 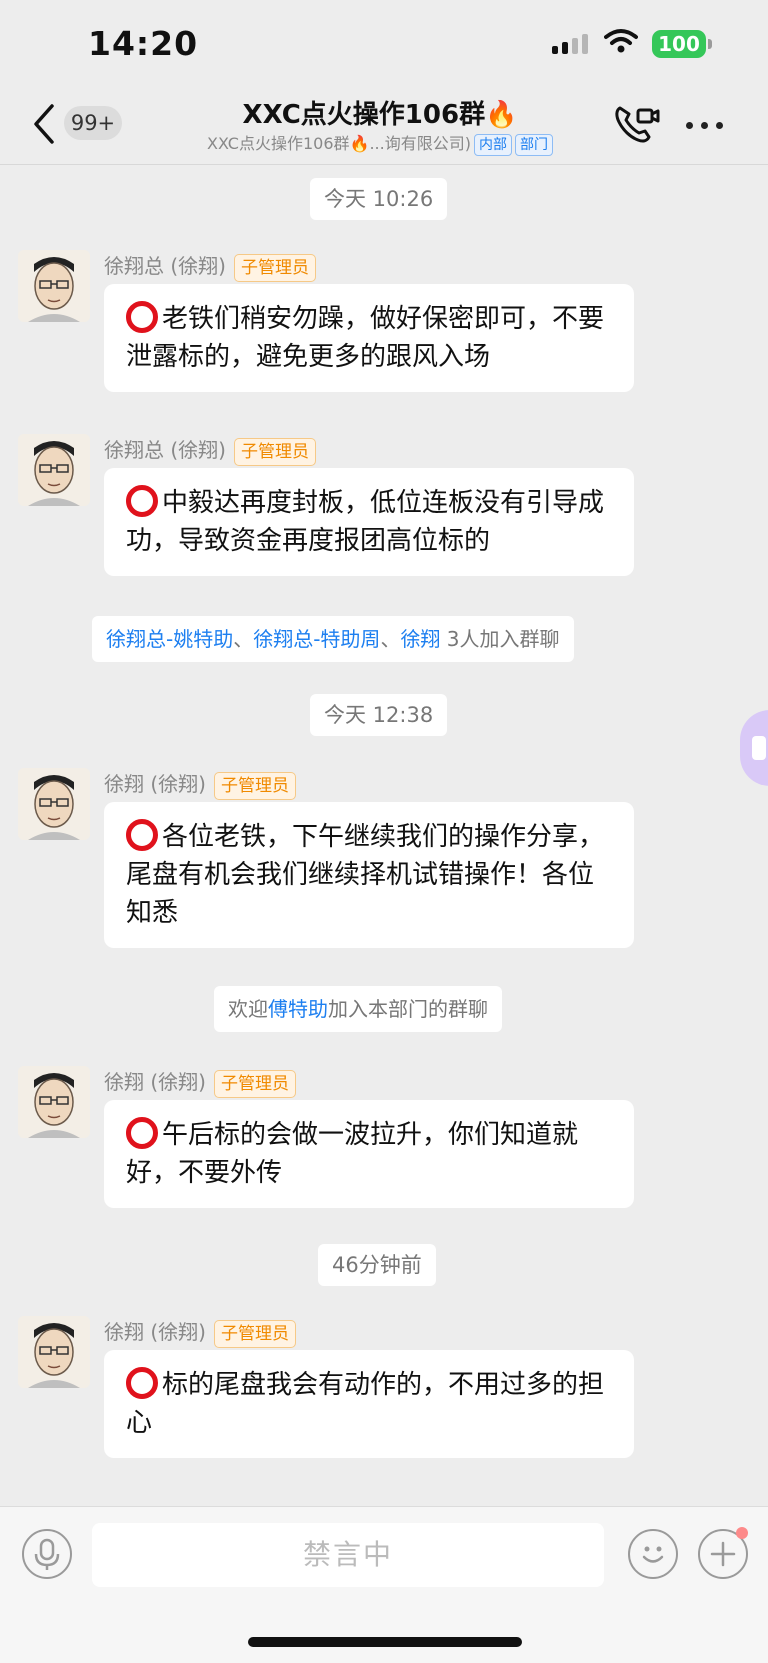 I want to click on department-tag: 部门, so click(x=533, y=144).